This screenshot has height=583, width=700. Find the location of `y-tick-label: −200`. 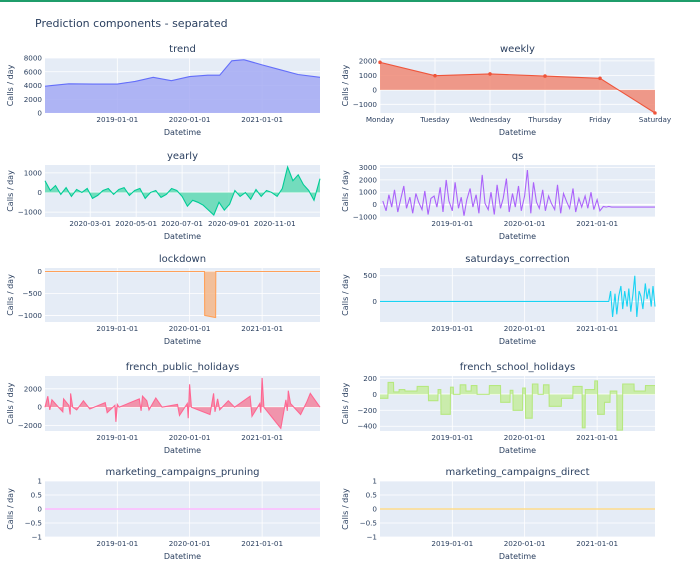

y-tick-label: −200 is located at coordinates (367, 410).